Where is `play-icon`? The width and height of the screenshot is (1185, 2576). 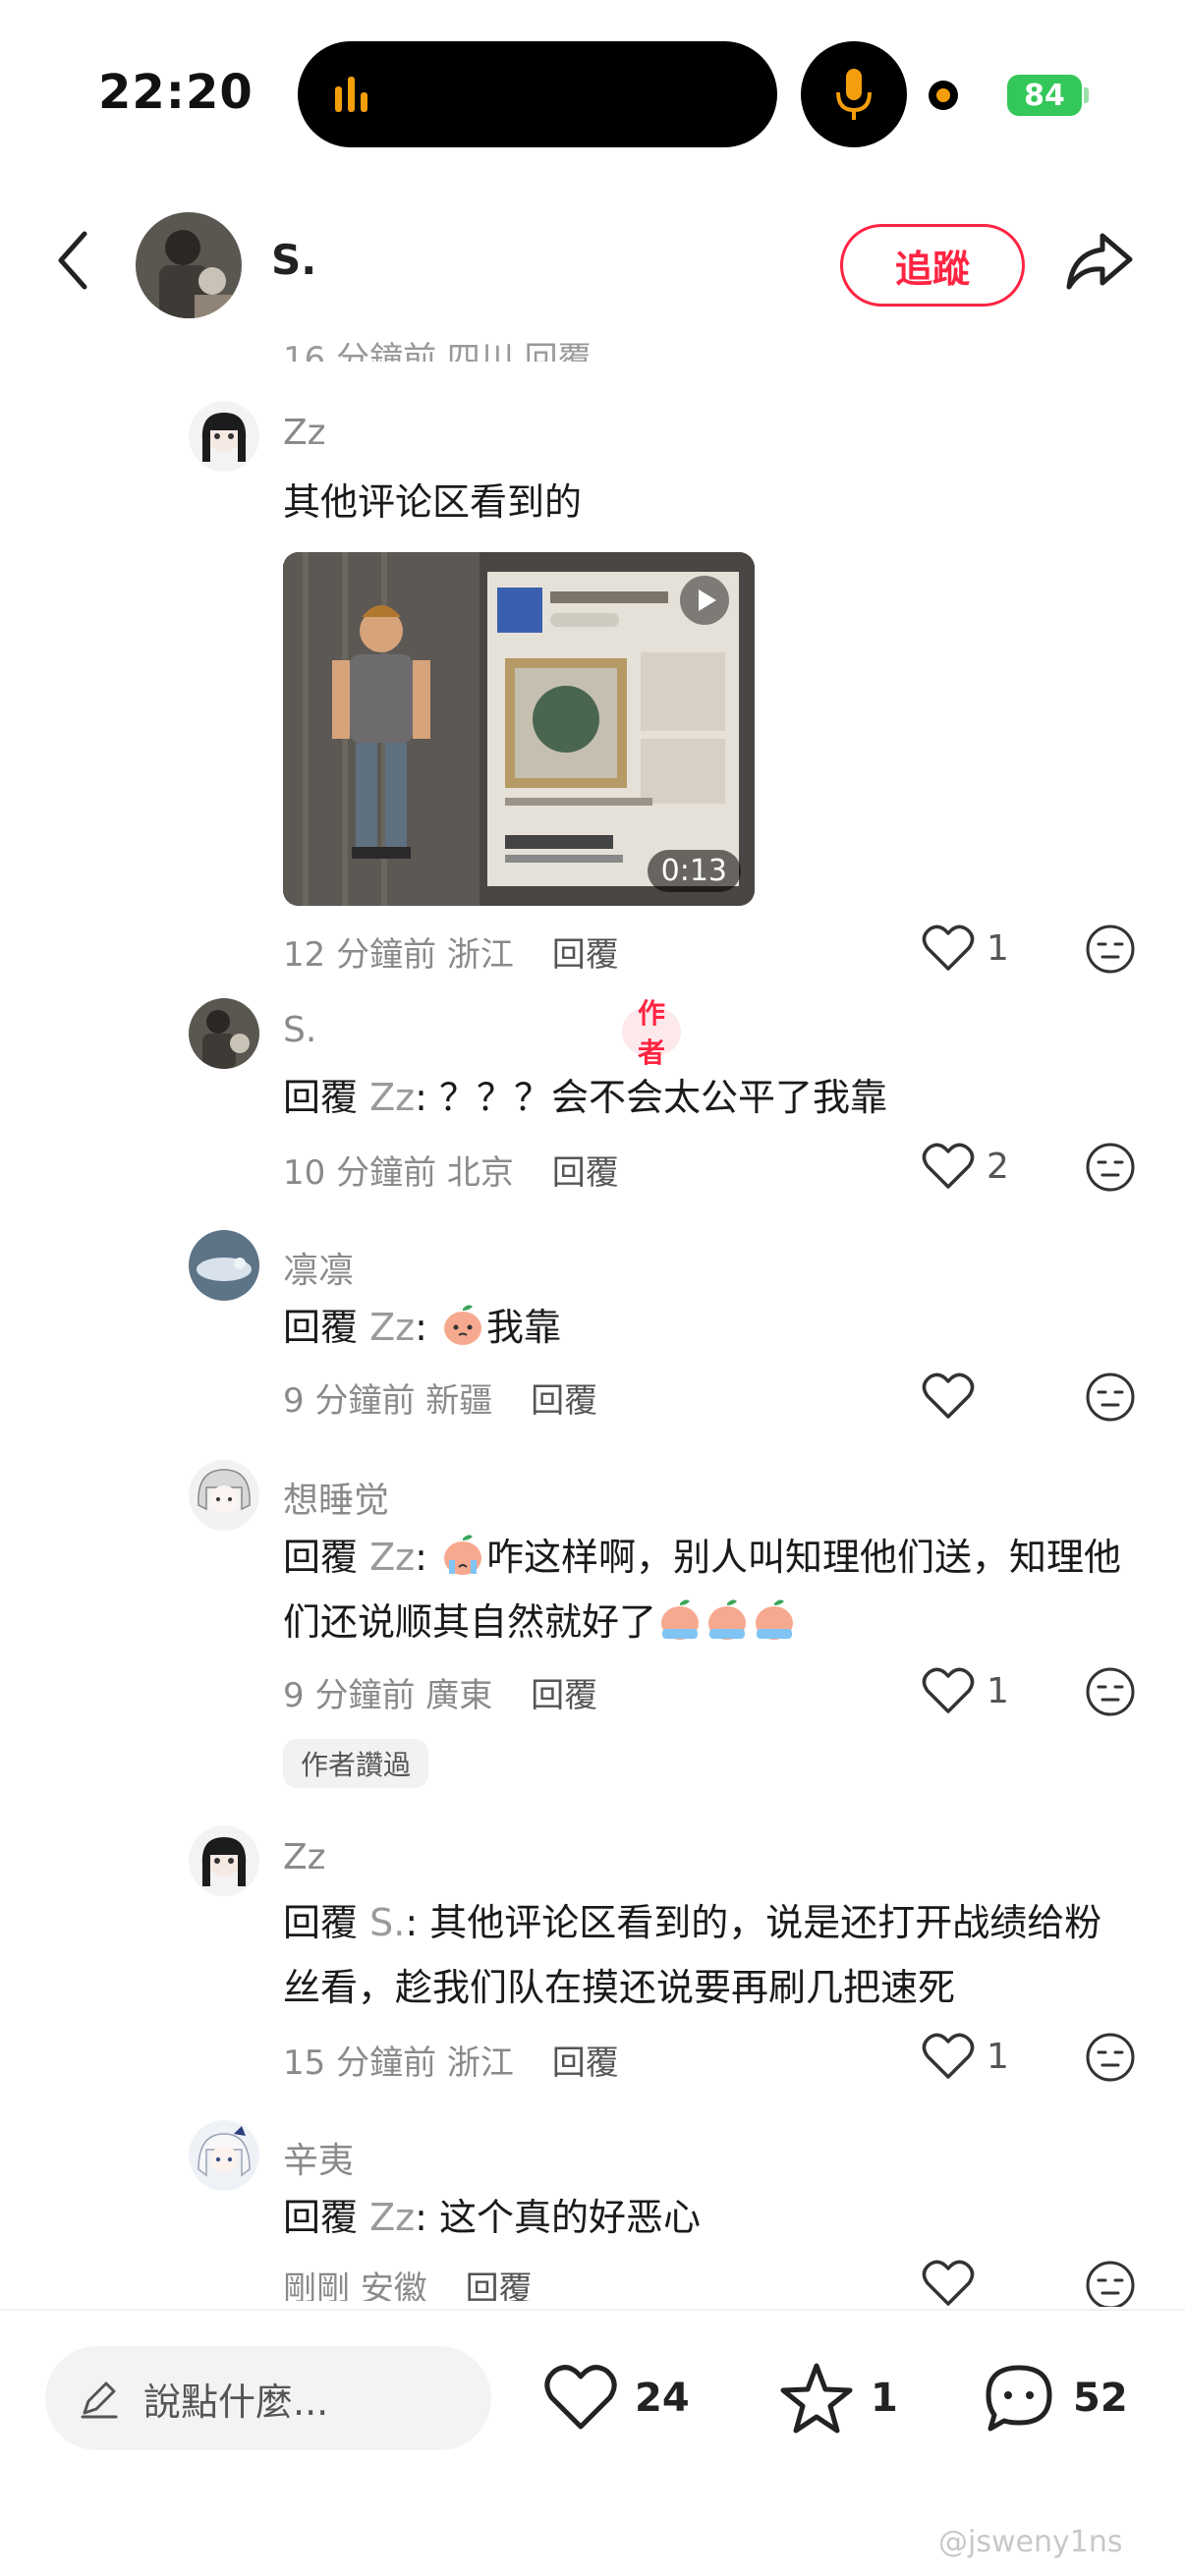
play-icon is located at coordinates (705, 600).